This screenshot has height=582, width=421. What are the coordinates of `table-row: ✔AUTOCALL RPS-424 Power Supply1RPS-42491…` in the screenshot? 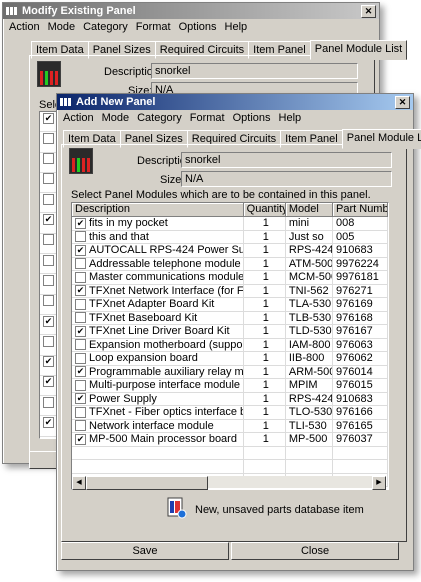 It's located at (230, 251).